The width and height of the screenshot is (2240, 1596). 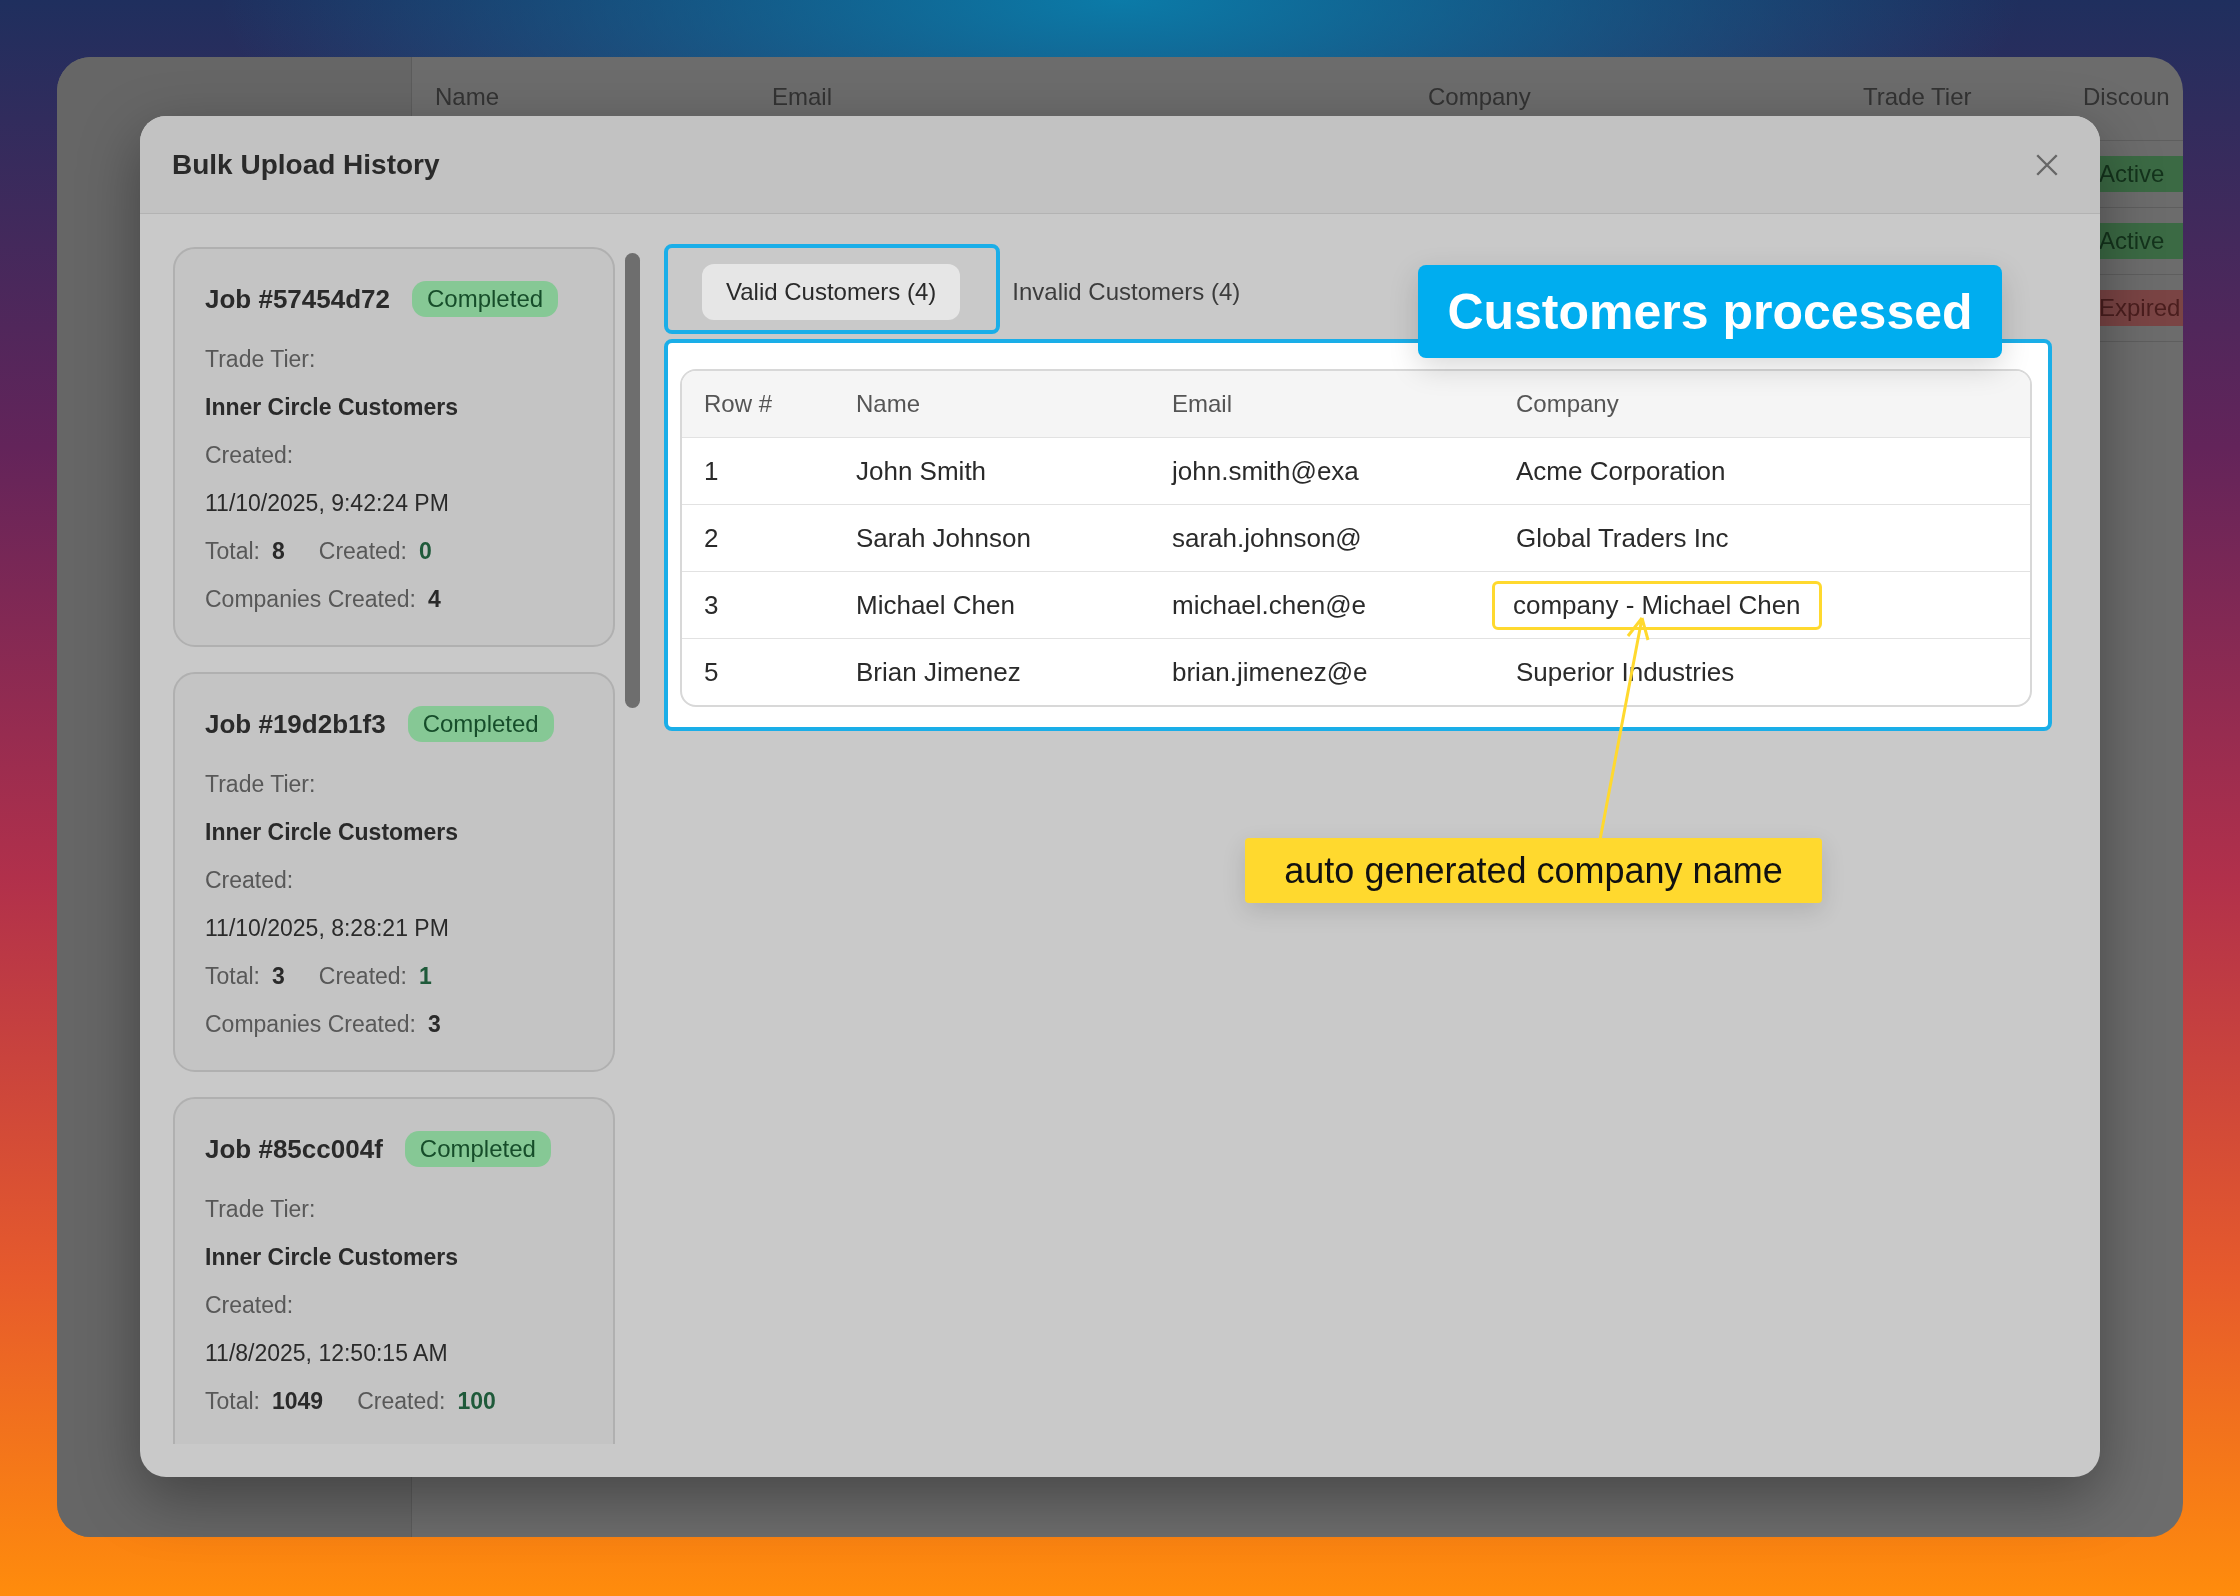 I want to click on field-value: 1049, so click(x=298, y=1401).